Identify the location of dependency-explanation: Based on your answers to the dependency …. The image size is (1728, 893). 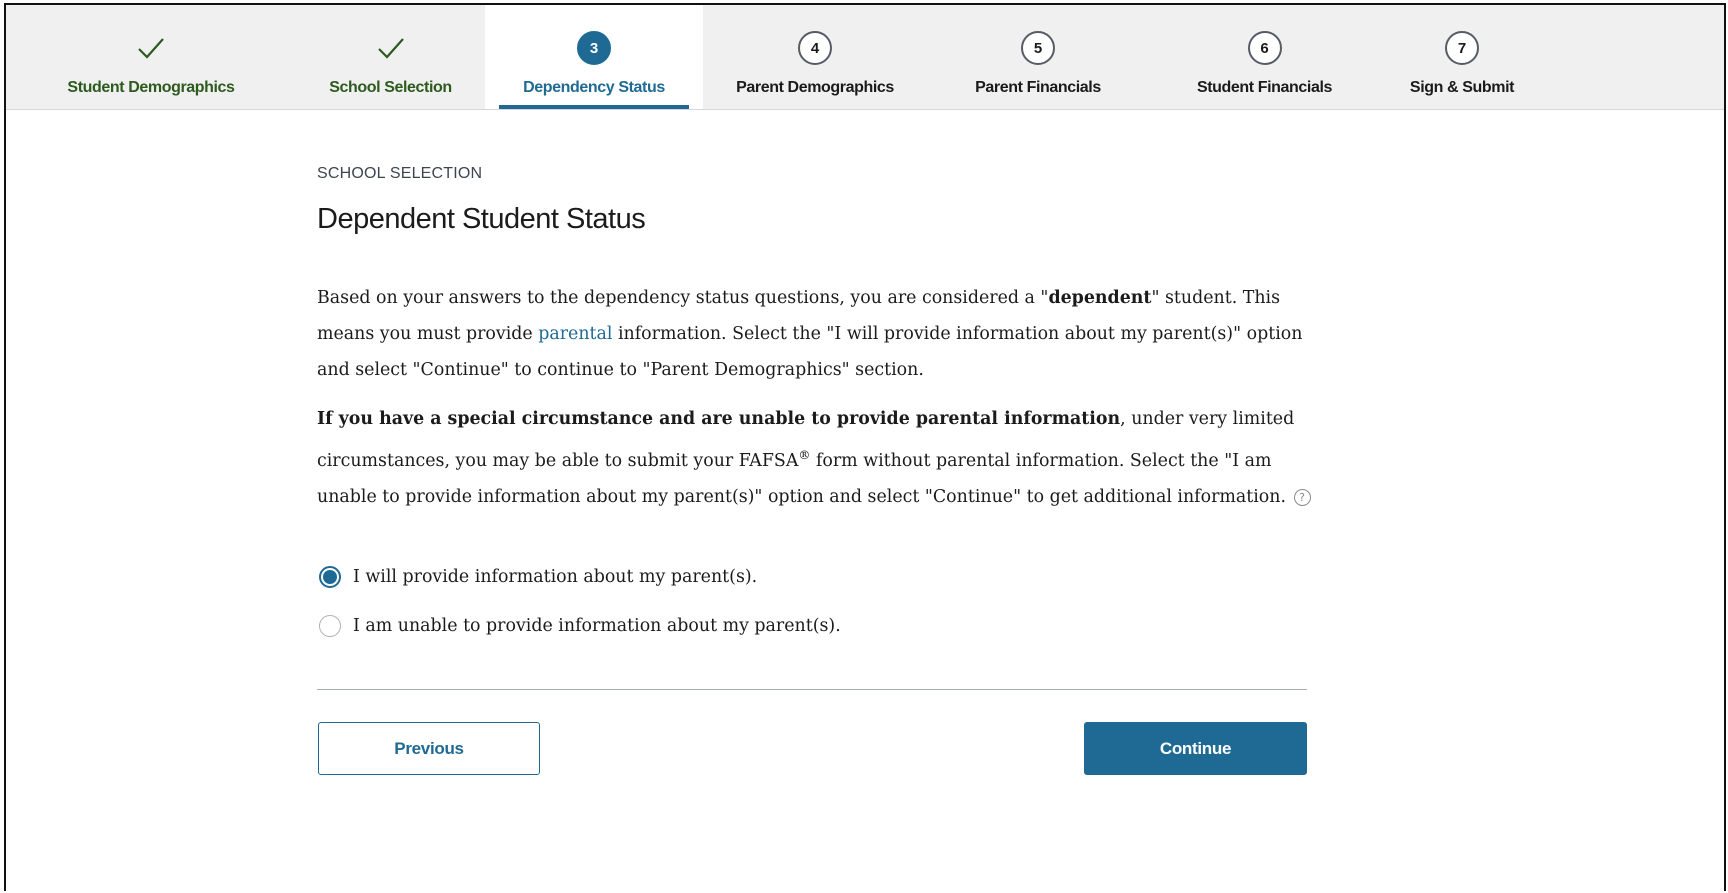
(817, 334).